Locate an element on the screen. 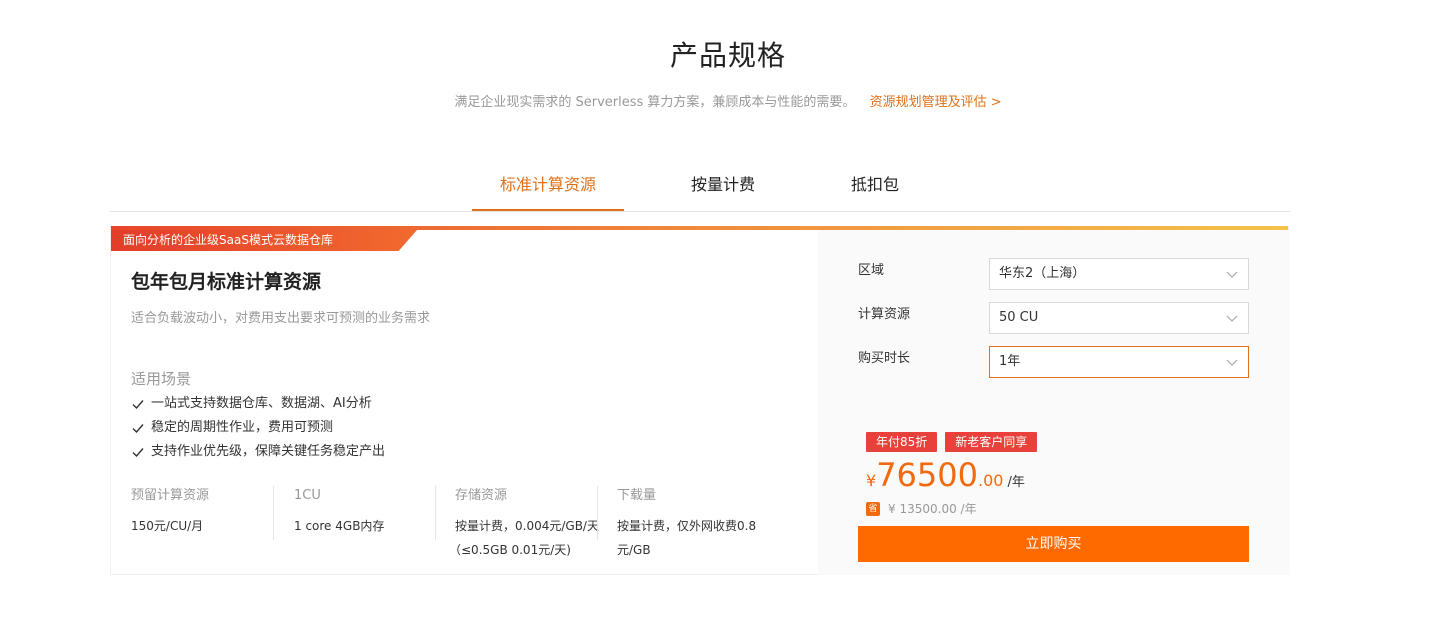 This screenshot has height=617, width=1456. price-unit: /年 is located at coordinates (1016, 482).